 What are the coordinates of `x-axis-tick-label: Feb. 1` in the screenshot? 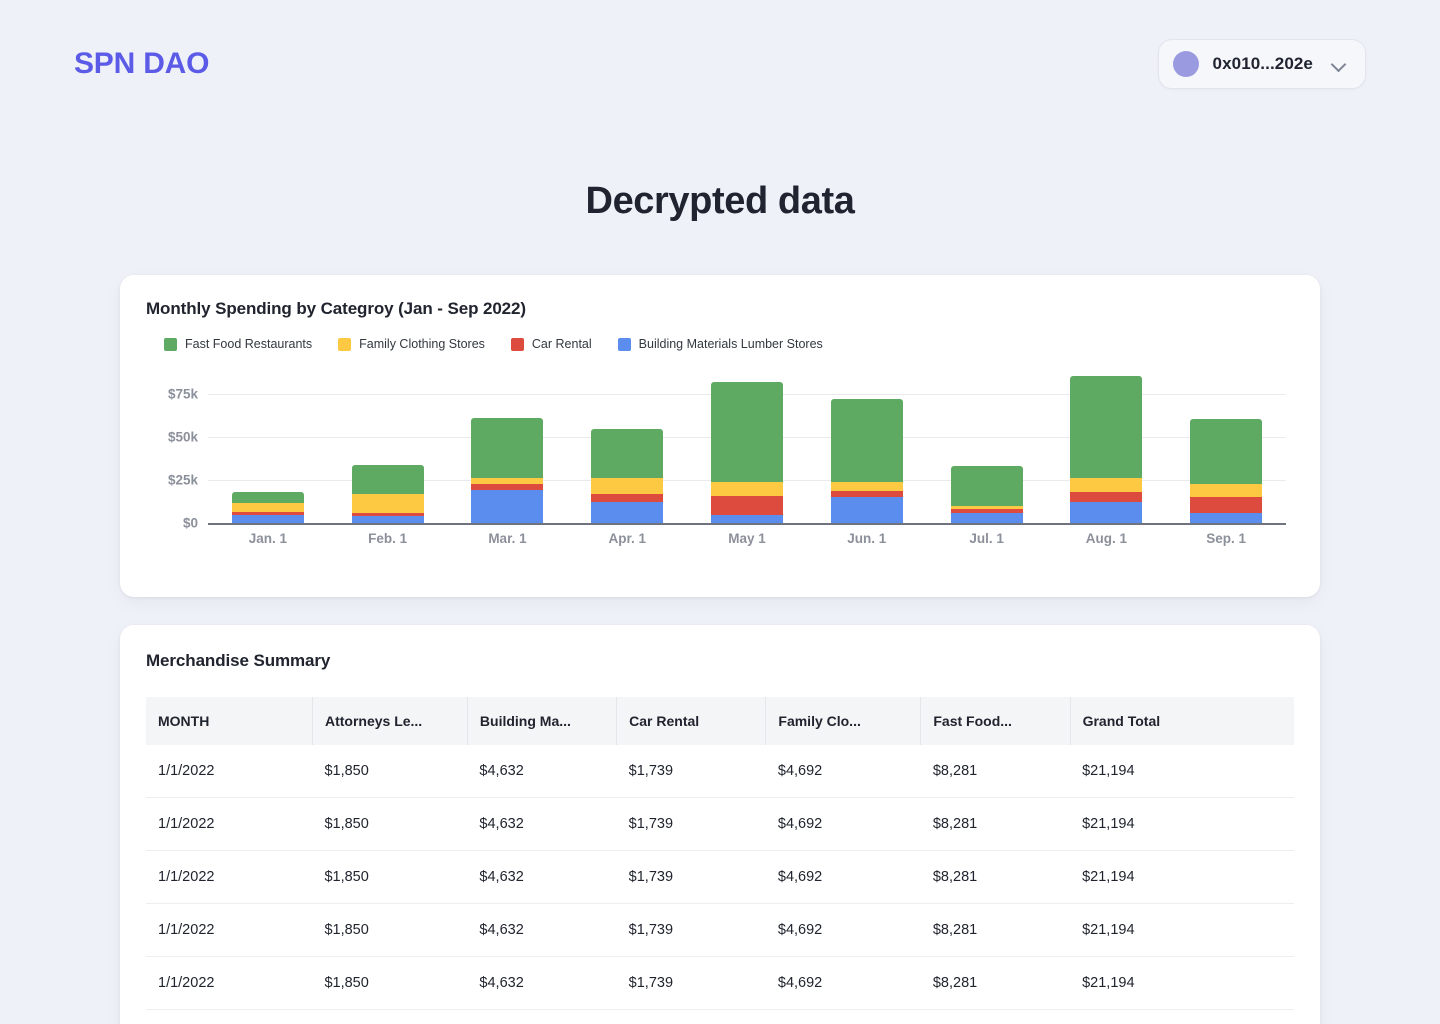 It's located at (388, 538).